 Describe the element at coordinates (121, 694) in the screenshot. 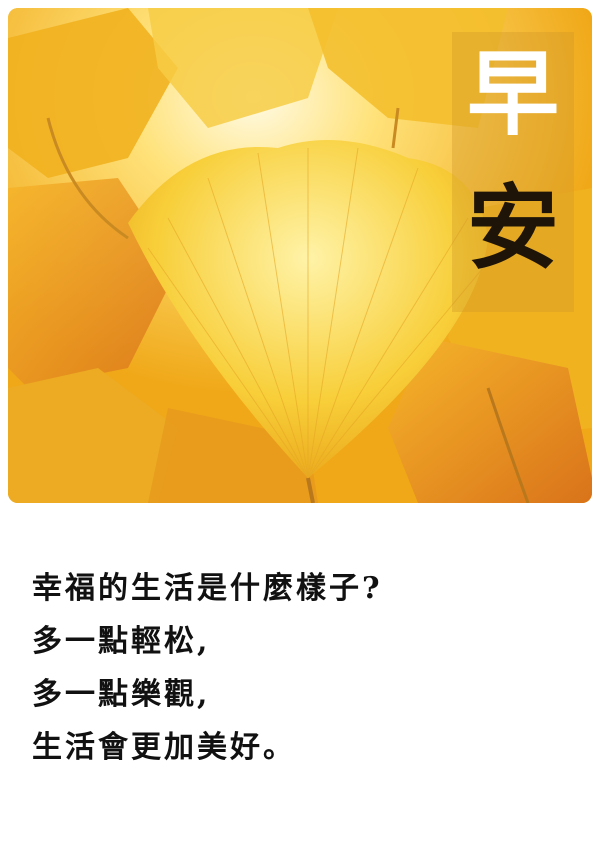

I see `poem-line-3: 多一點樂觀,` at that location.